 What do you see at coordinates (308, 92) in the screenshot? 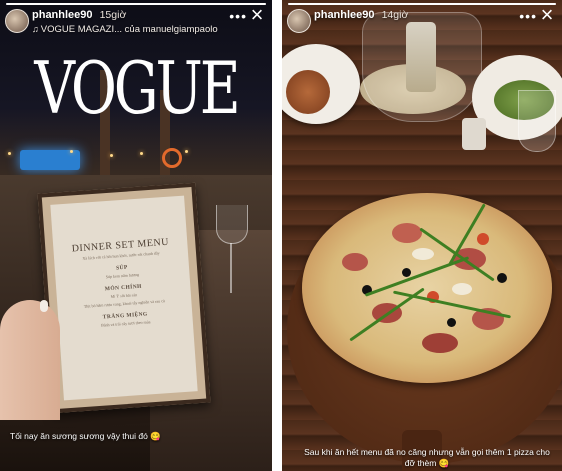
I see `plate-food` at bounding box center [308, 92].